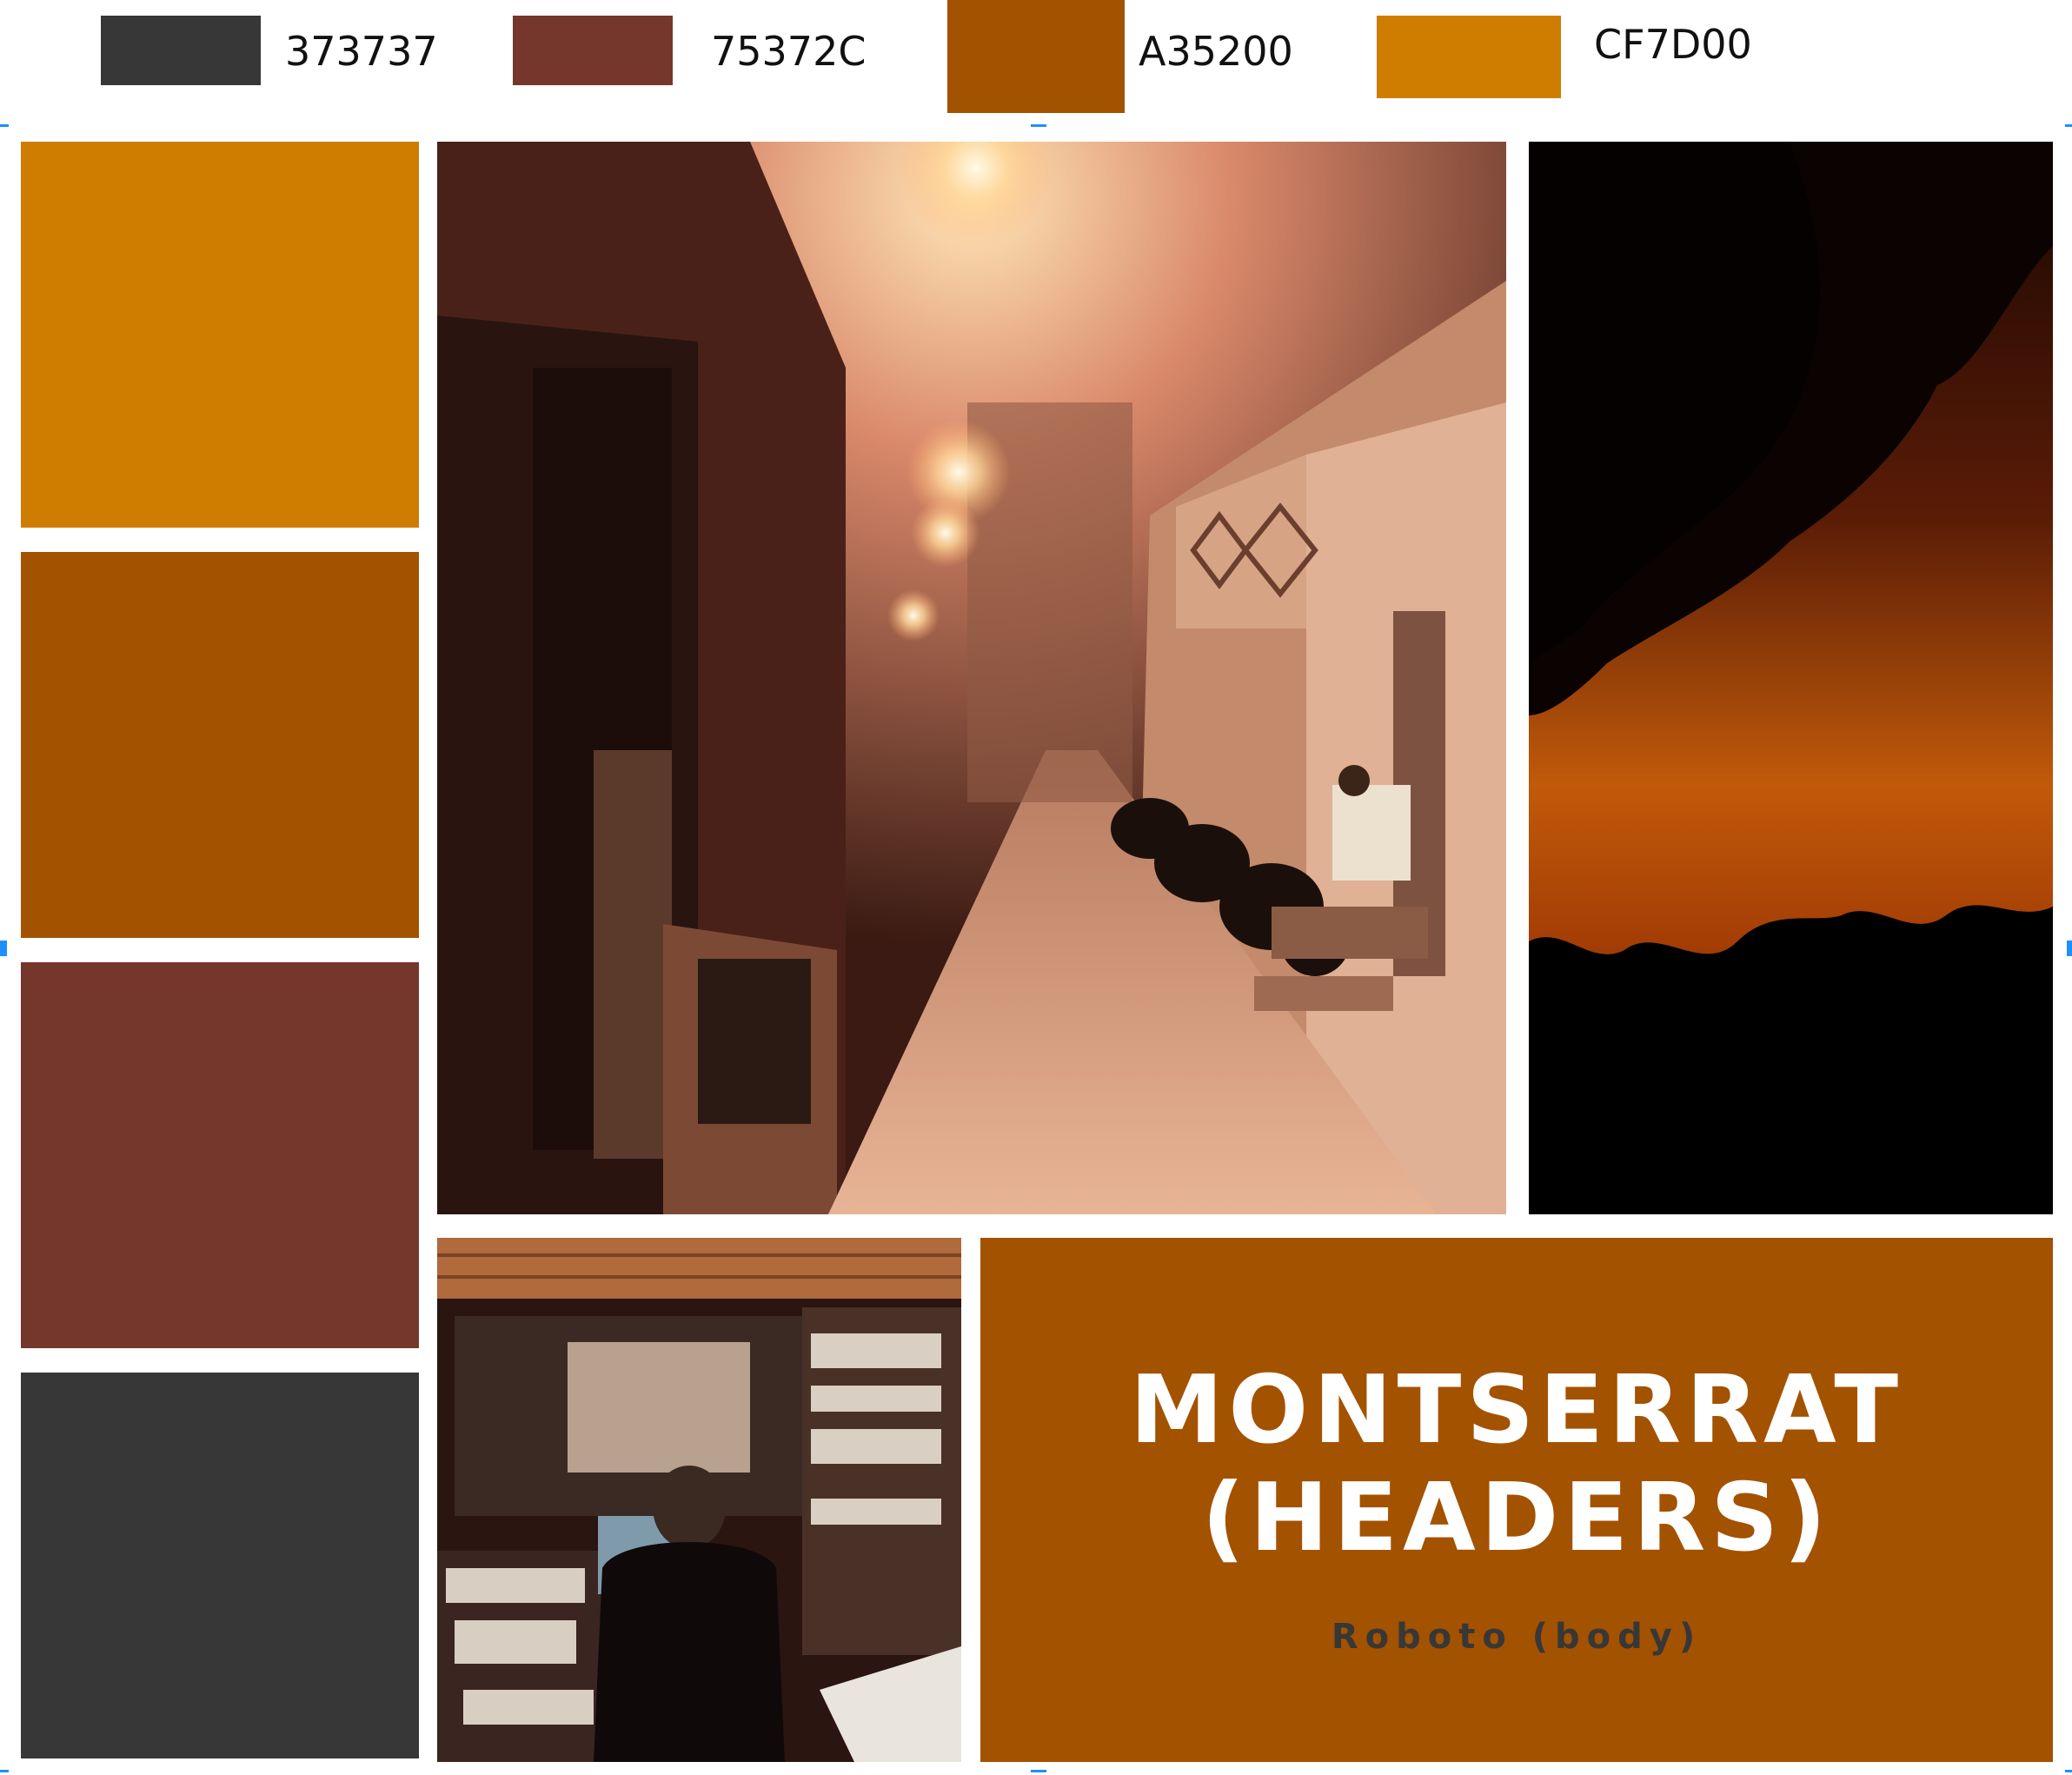 This screenshot has height=1775, width=2072. I want to click on recording-studio-photo, so click(699, 1500).